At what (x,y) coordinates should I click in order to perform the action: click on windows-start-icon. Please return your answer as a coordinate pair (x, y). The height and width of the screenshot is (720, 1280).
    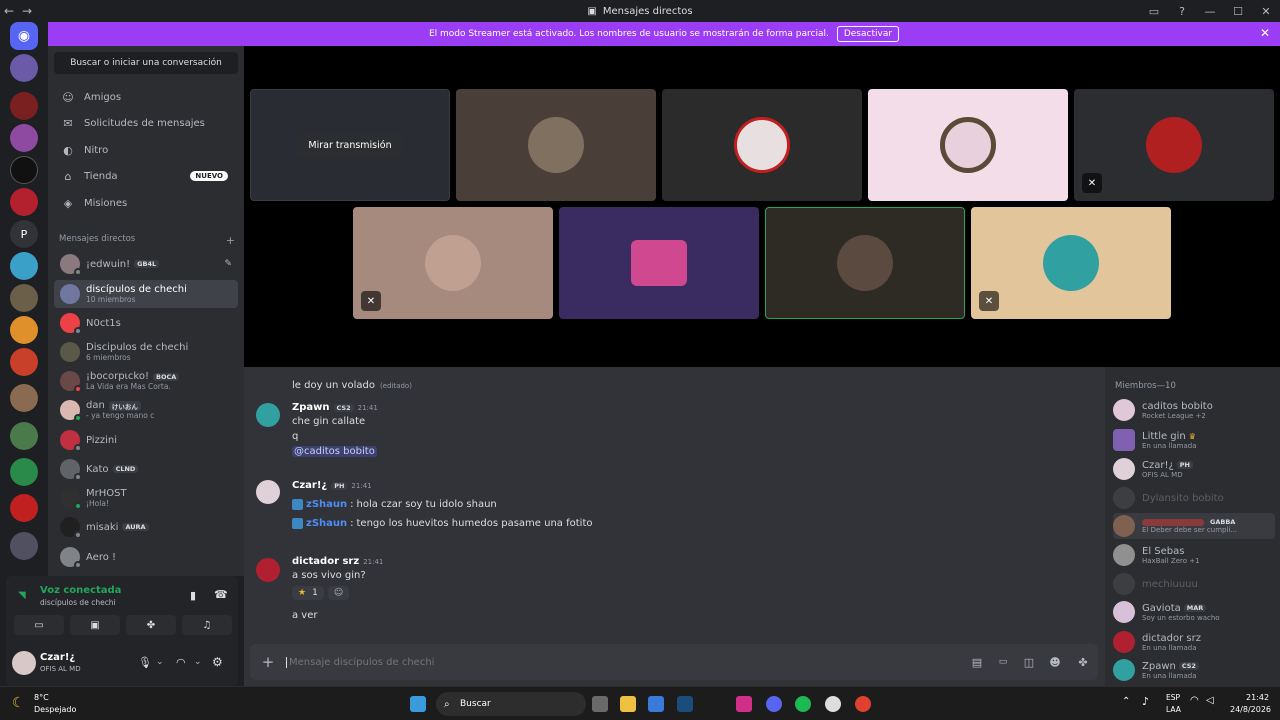
    Looking at the image, I should click on (418, 704).